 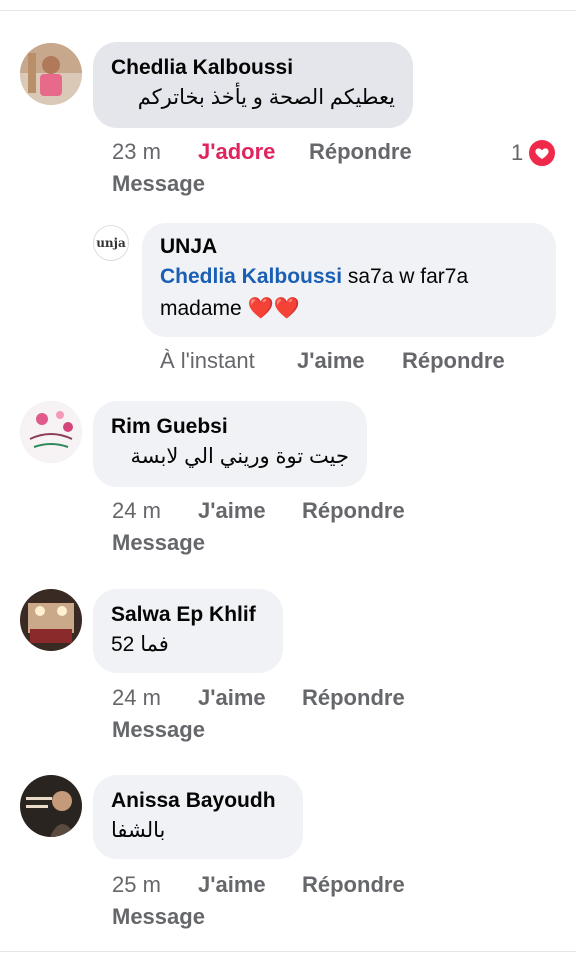 I want to click on reply-actions: À l'instant J'aime Répondre, so click(x=360, y=361).